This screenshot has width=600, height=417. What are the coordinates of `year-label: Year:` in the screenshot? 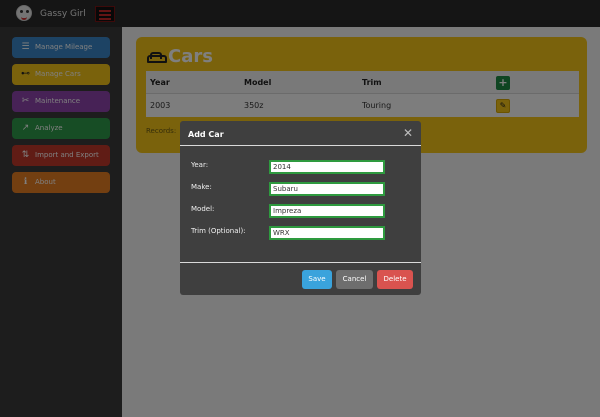 It's located at (200, 165).